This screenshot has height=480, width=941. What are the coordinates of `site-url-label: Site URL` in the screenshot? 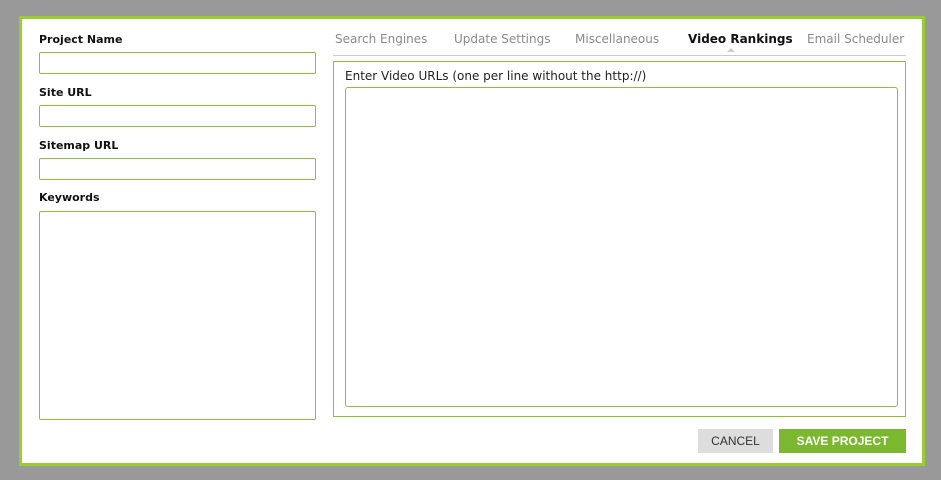 It's located at (65, 92).